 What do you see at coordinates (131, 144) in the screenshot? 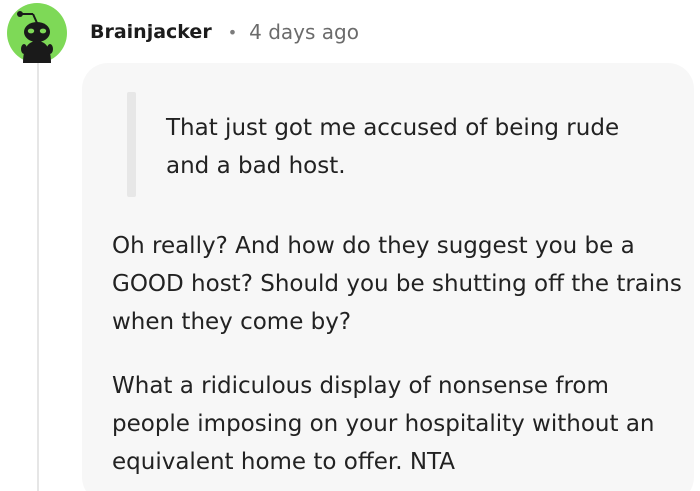
I see `blockquote-bar` at bounding box center [131, 144].